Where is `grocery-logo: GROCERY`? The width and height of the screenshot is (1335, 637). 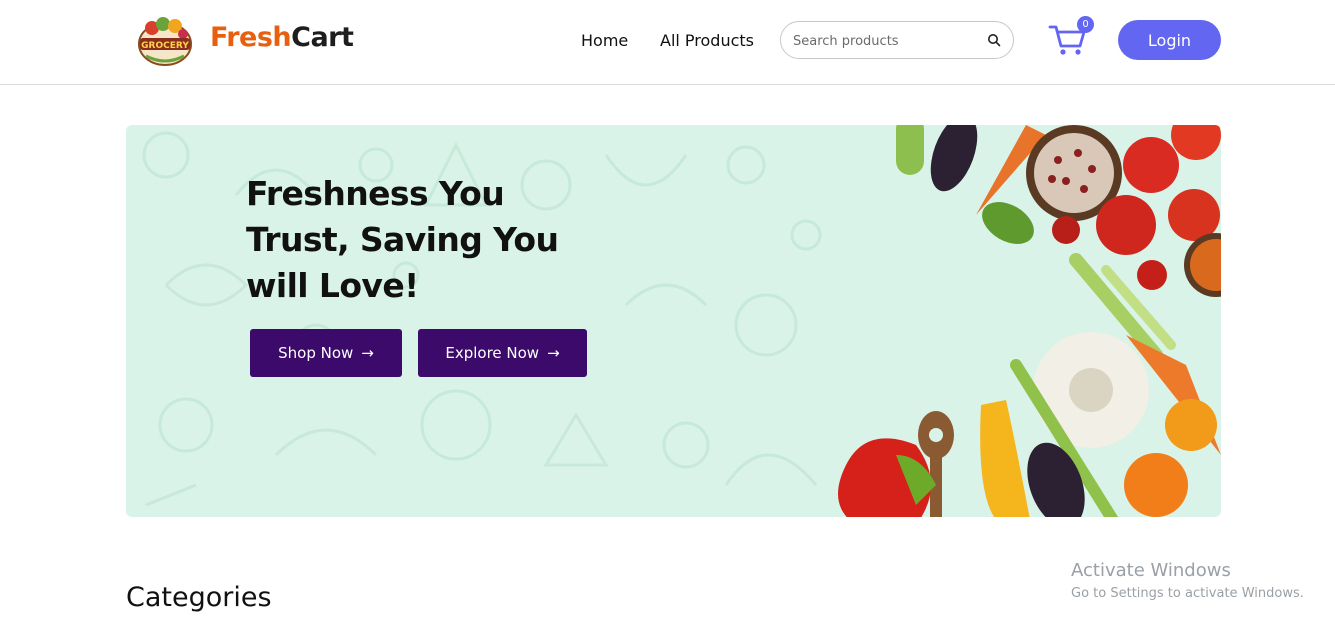
grocery-logo: GROCERY is located at coordinates (165, 41).